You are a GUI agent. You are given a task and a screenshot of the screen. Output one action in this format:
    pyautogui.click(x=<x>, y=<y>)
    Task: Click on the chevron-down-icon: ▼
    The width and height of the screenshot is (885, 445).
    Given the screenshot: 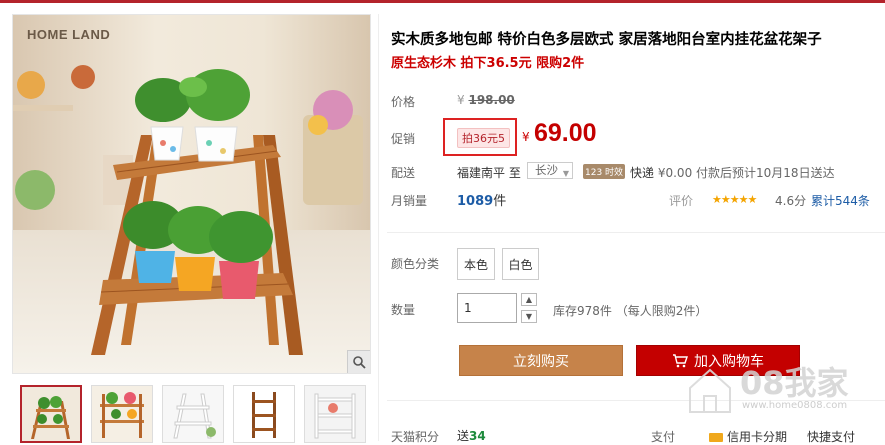 What is the action you would take?
    pyautogui.click(x=565, y=173)
    